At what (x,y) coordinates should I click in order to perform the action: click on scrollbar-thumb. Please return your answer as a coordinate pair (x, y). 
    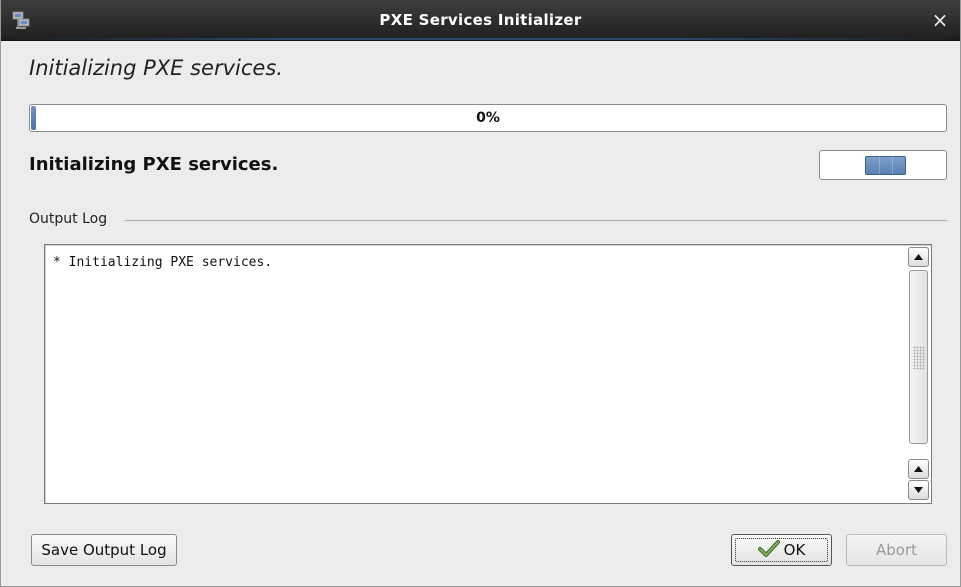
    Looking at the image, I should click on (918, 357).